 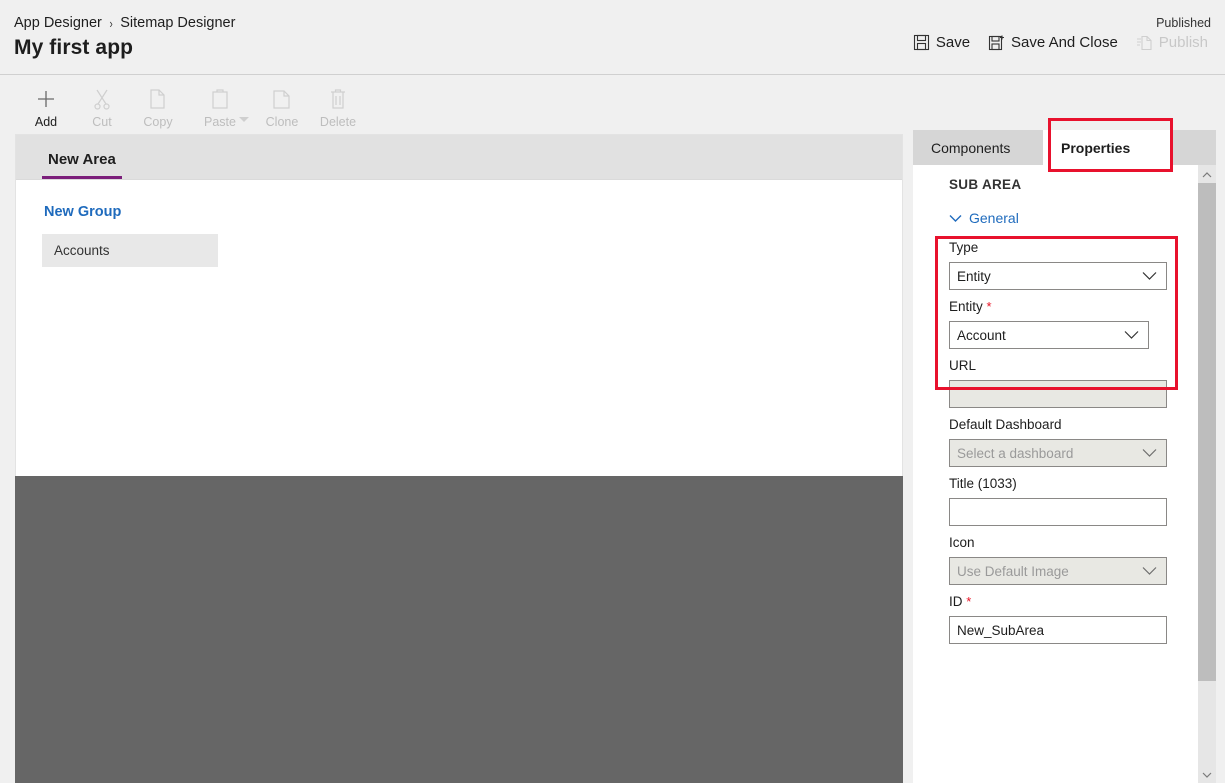 What do you see at coordinates (1001, 630) in the screenshot?
I see `id-input-value: New_SubArea` at bounding box center [1001, 630].